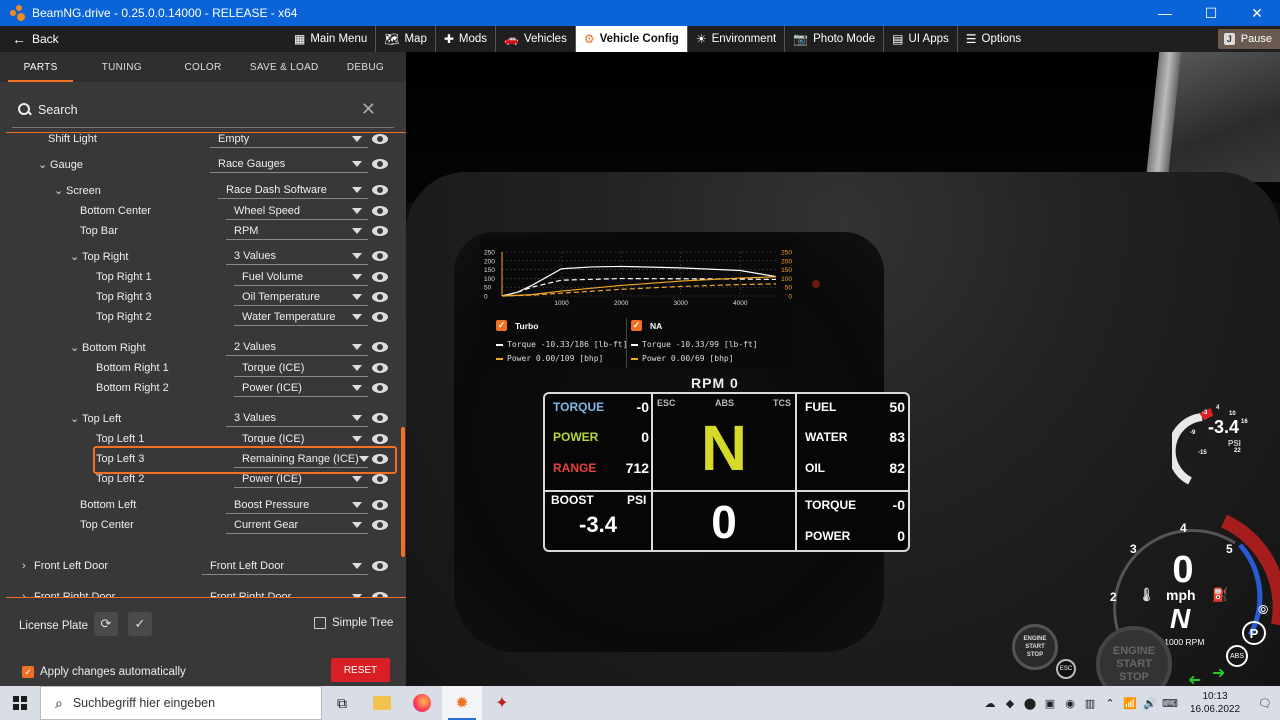 This screenshot has height=720, width=1280. What do you see at coordinates (406, 39) in the screenshot?
I see `nav-map: 🗺 Map` at bounding box center [406, 39].